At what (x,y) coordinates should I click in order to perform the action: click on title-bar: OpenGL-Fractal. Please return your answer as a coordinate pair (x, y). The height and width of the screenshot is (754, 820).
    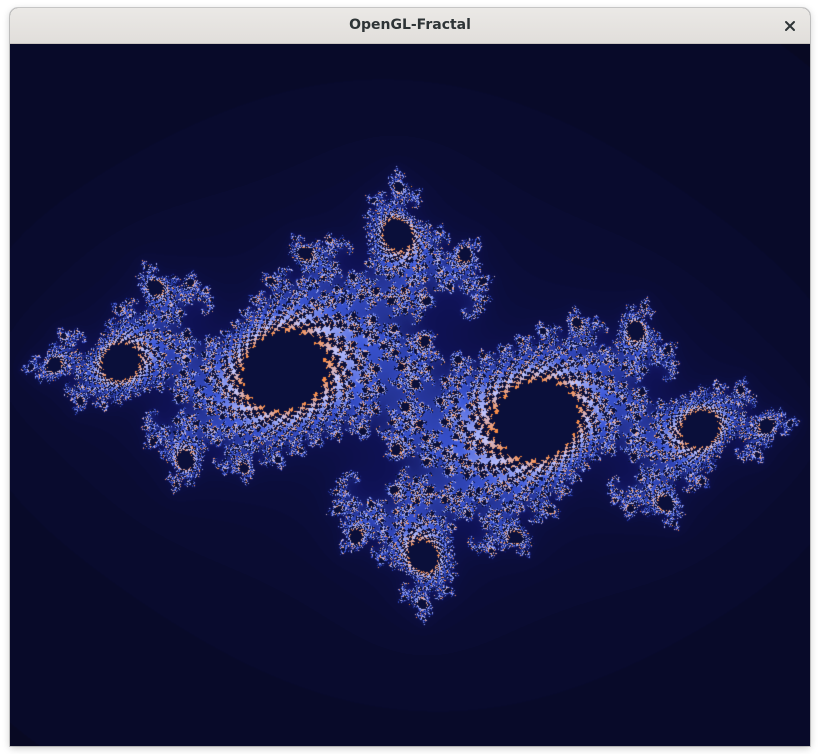
    Looking at the image, I should click on (410, 26).